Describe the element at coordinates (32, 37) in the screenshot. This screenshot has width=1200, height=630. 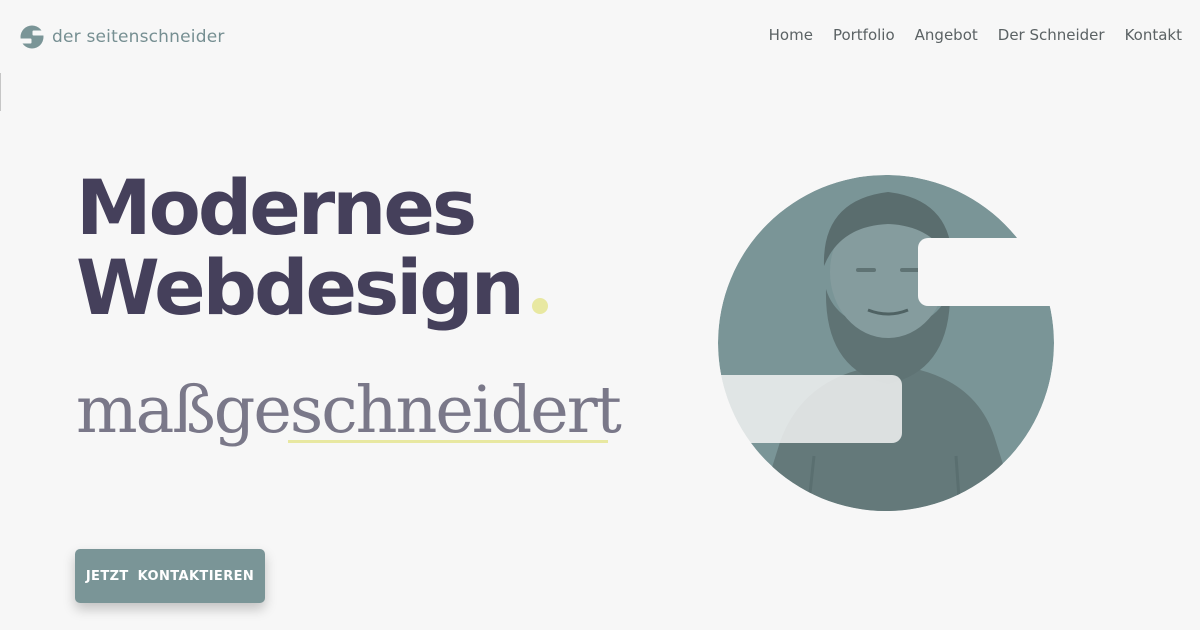
I see `s-logo-icon` at that location.